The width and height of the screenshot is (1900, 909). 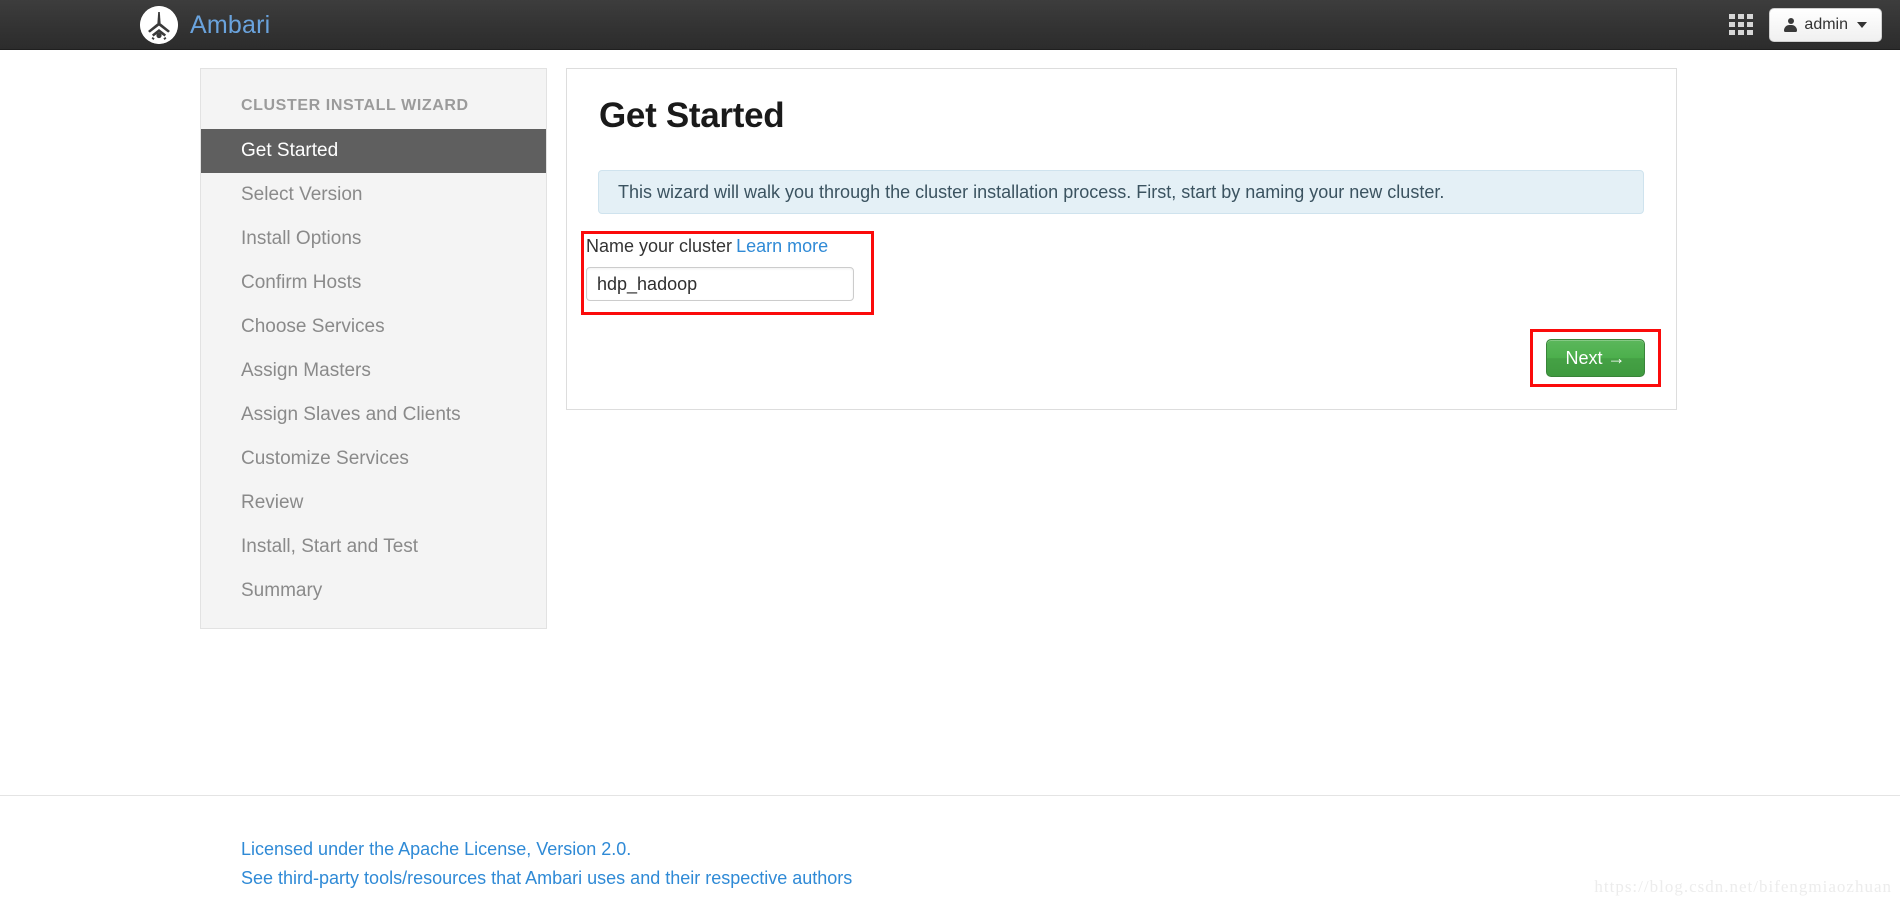 I want to click on cluster-name-label-row: Name your cluster Learn more, so click(x=727, y=246).